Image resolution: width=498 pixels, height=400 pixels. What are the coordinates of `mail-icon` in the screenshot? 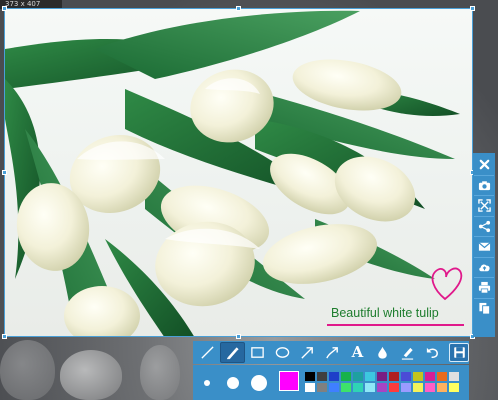 It's located at (484, 246).